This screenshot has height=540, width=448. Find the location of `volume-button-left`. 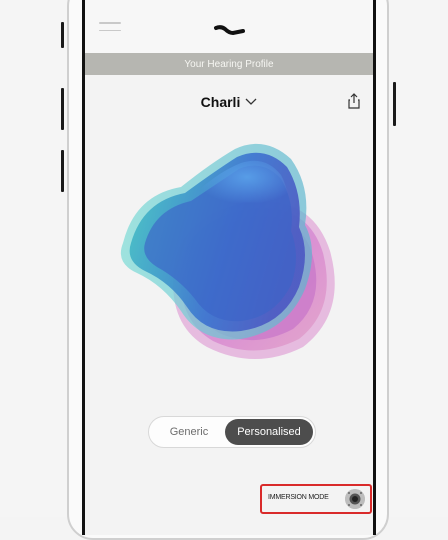

volume-button-left is located at coordinates (62, 35).